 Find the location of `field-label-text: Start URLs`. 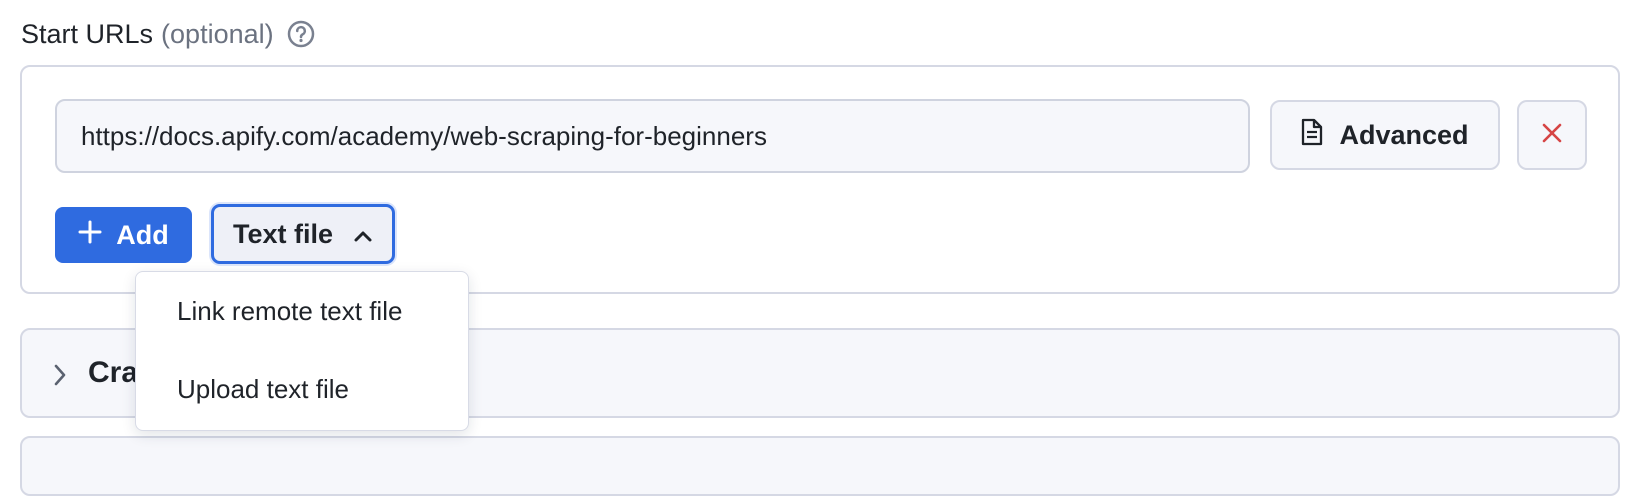

field-label-text: Start URLs is located at coordinates (87, 33).